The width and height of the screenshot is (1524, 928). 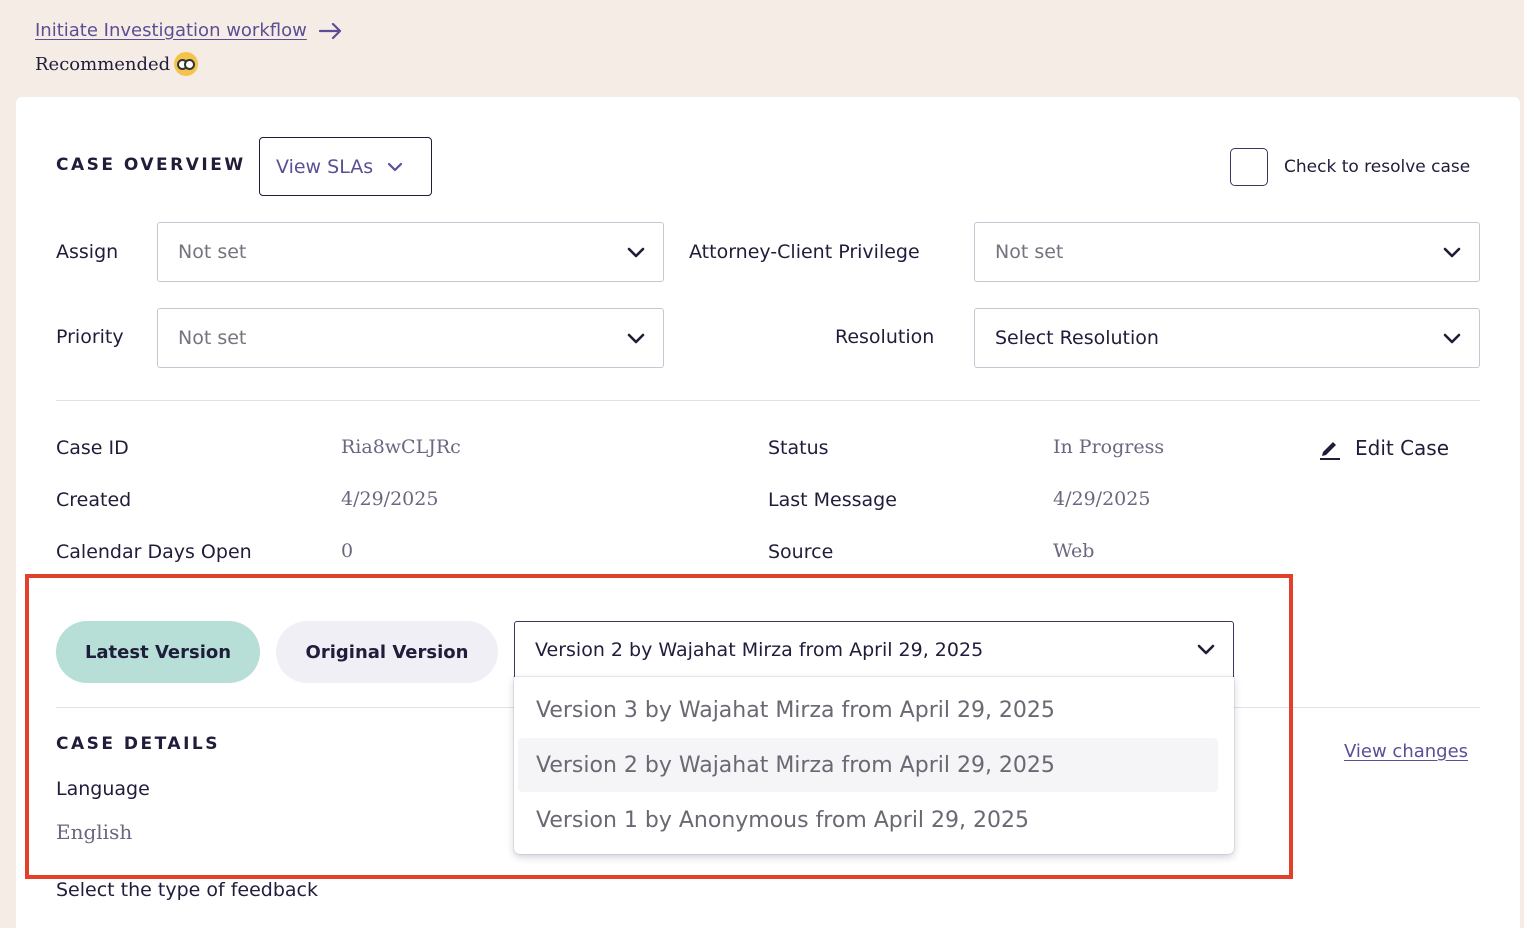 I want to click on view-slas-button: View SLAs, so click(x=345, y=166).